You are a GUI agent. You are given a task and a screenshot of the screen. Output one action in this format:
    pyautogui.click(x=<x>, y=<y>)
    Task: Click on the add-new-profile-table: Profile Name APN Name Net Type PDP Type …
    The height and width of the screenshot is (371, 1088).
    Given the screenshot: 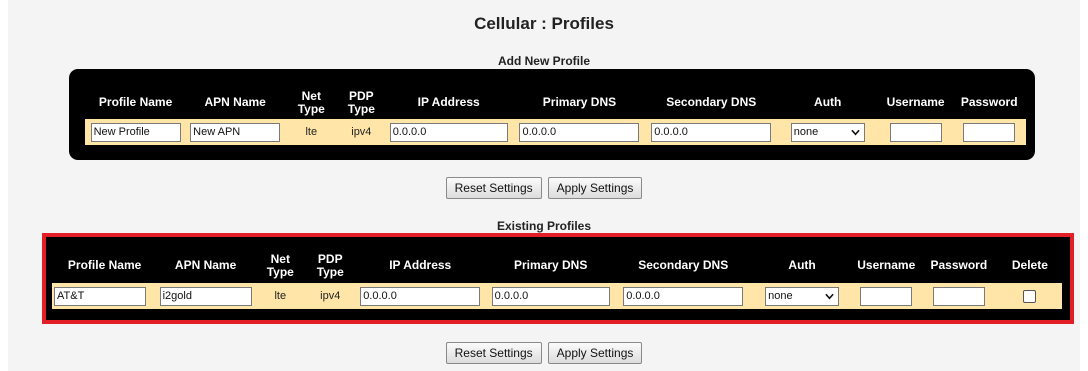 What is the action you would take?
    pyautogui.click(x=555, y=115)
    